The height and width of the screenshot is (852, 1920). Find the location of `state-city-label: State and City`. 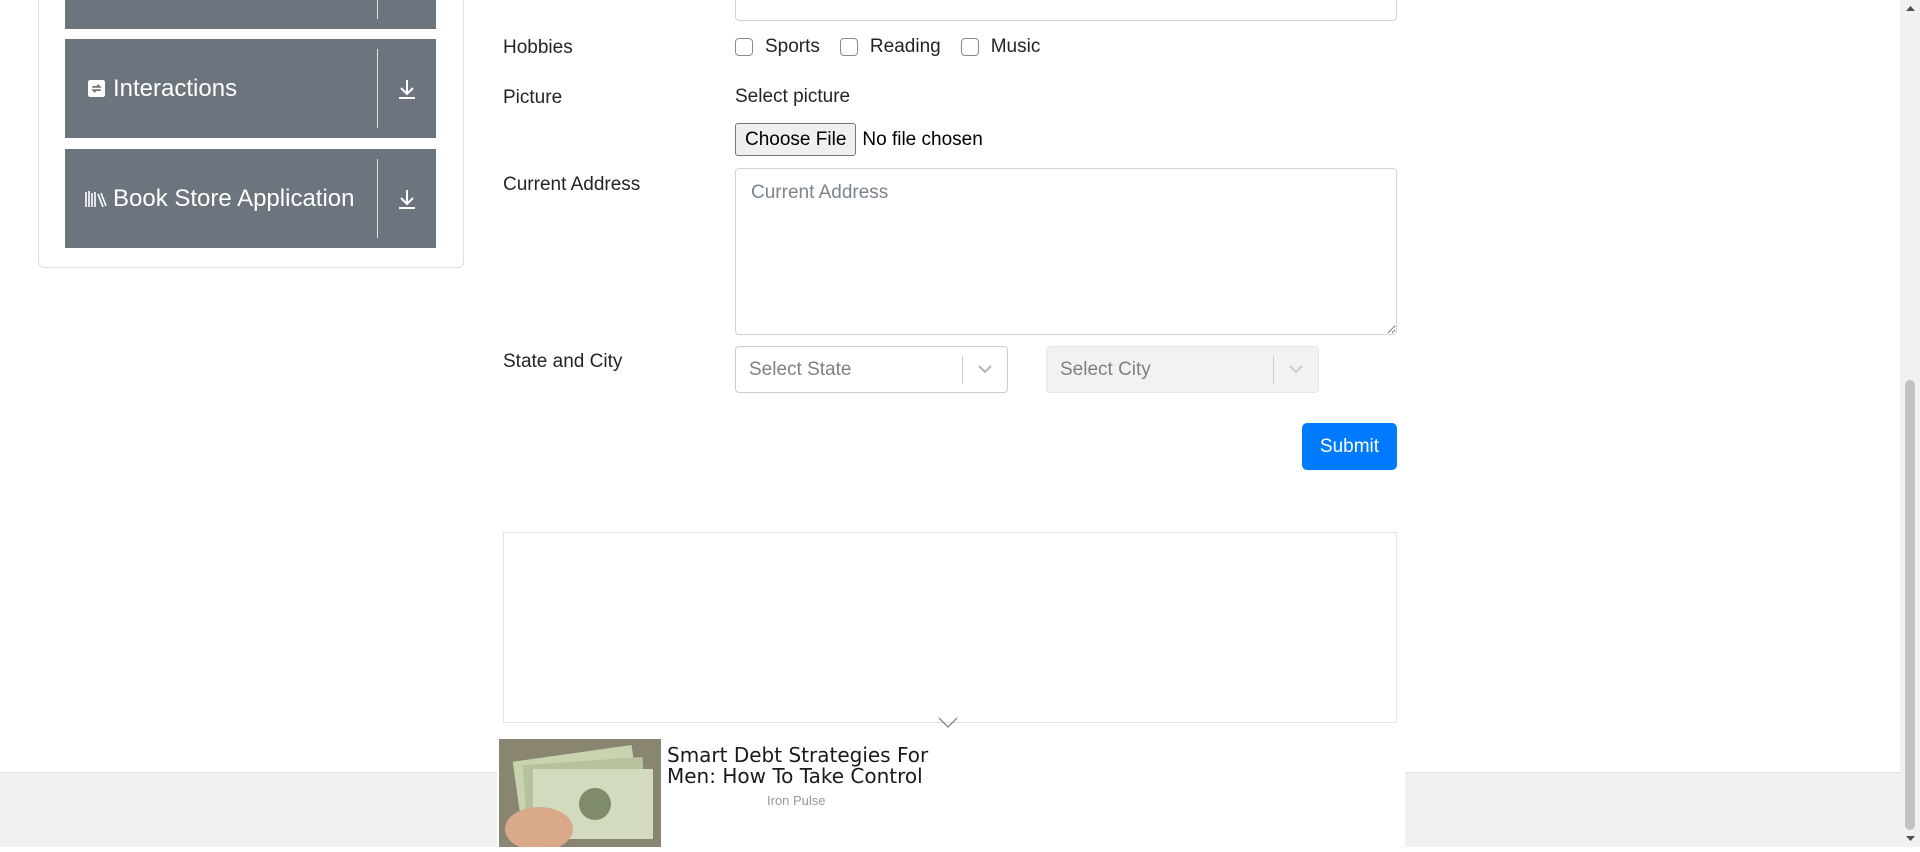

state-city-label: State and City is located at coordinates (563, 361).